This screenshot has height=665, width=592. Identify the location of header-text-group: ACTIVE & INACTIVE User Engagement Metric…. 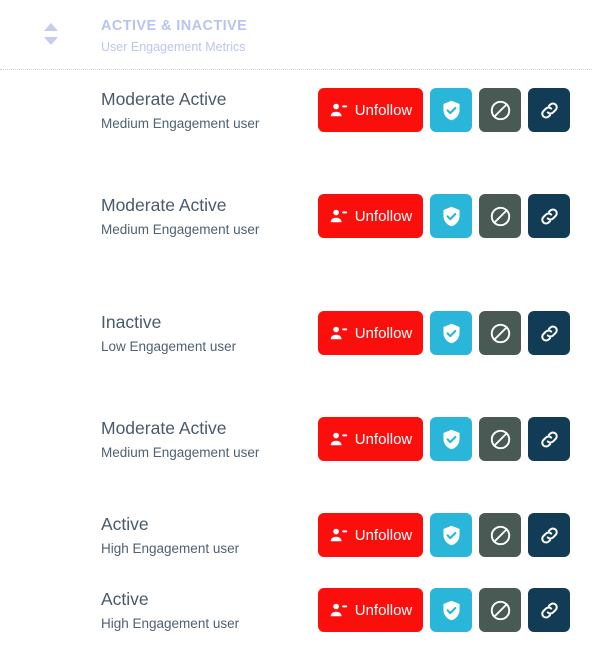
(174, 36).